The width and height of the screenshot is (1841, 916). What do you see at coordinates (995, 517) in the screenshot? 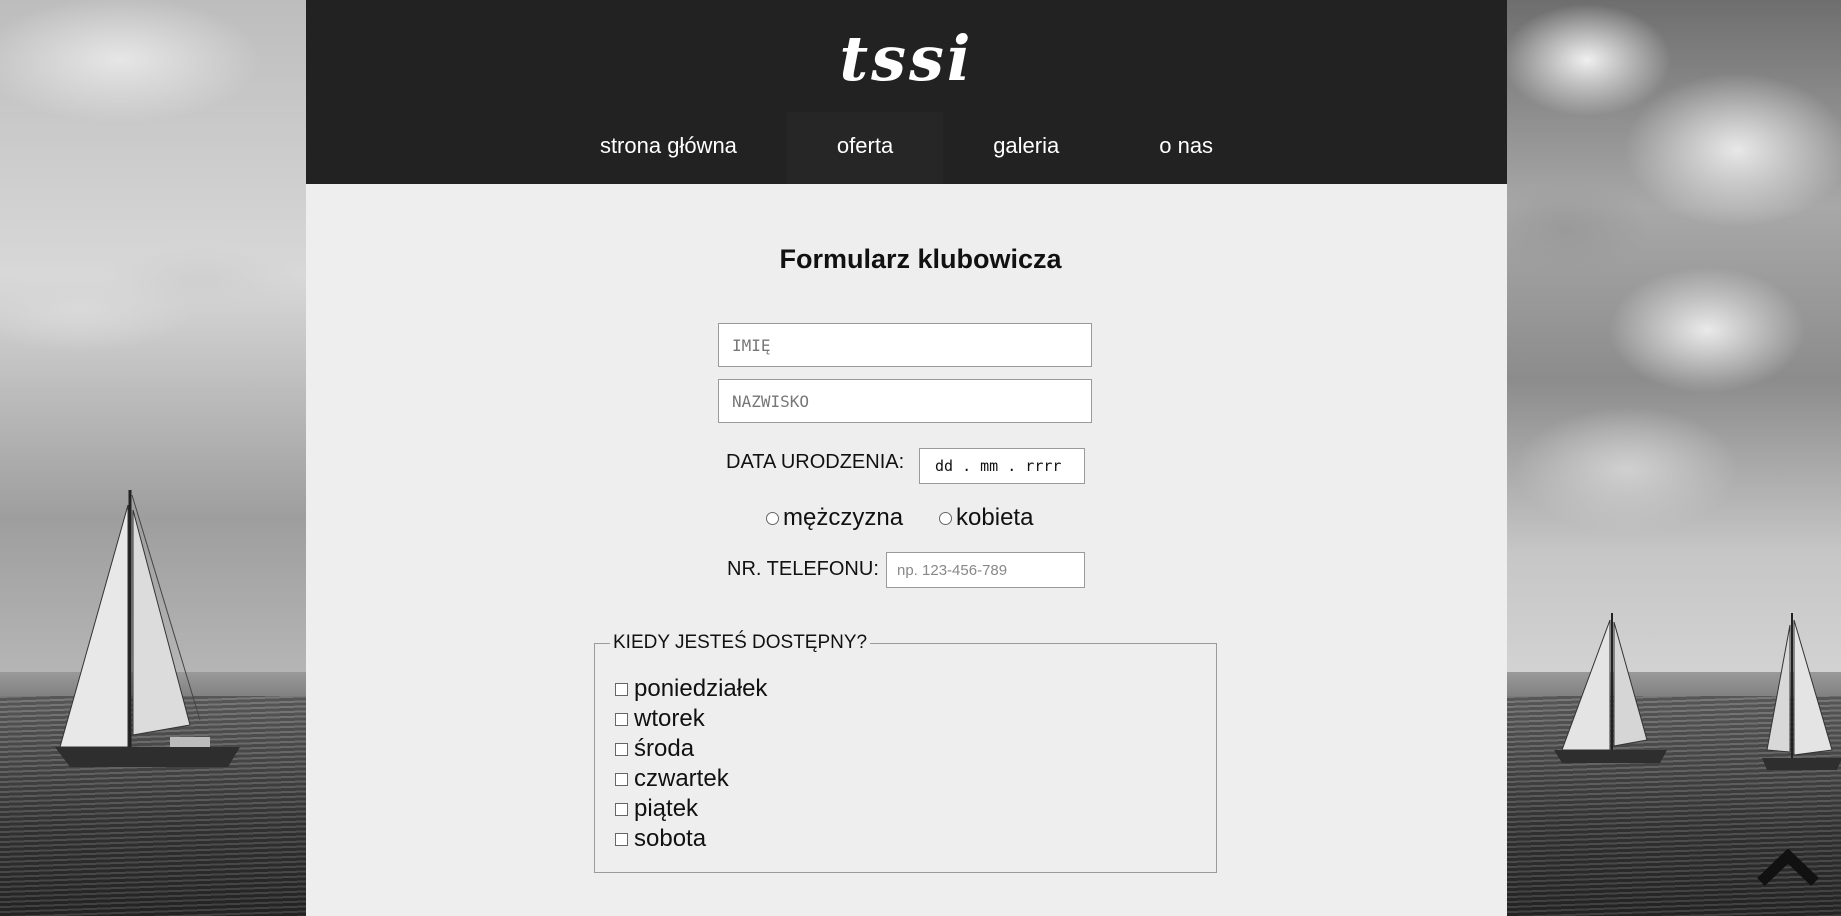
I see `radio-label: kobieta` at bounding box center [995, 517].